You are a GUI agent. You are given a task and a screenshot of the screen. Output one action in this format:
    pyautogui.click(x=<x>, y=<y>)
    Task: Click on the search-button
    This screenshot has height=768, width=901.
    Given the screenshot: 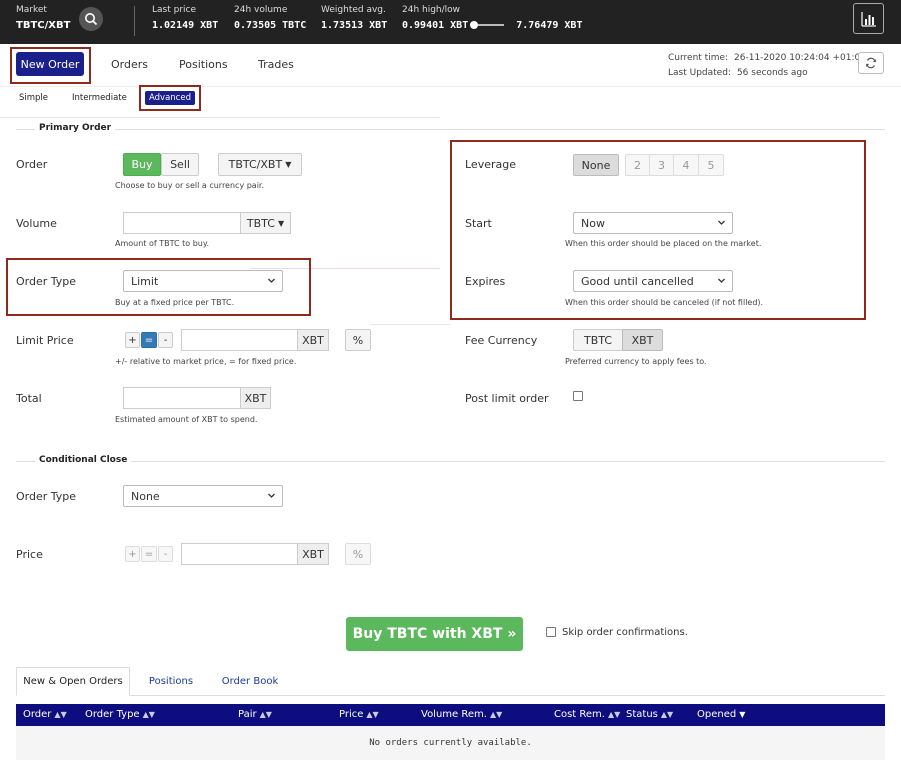 What is the action you would take?
    pyautogui.click(x=91, y=19)
    